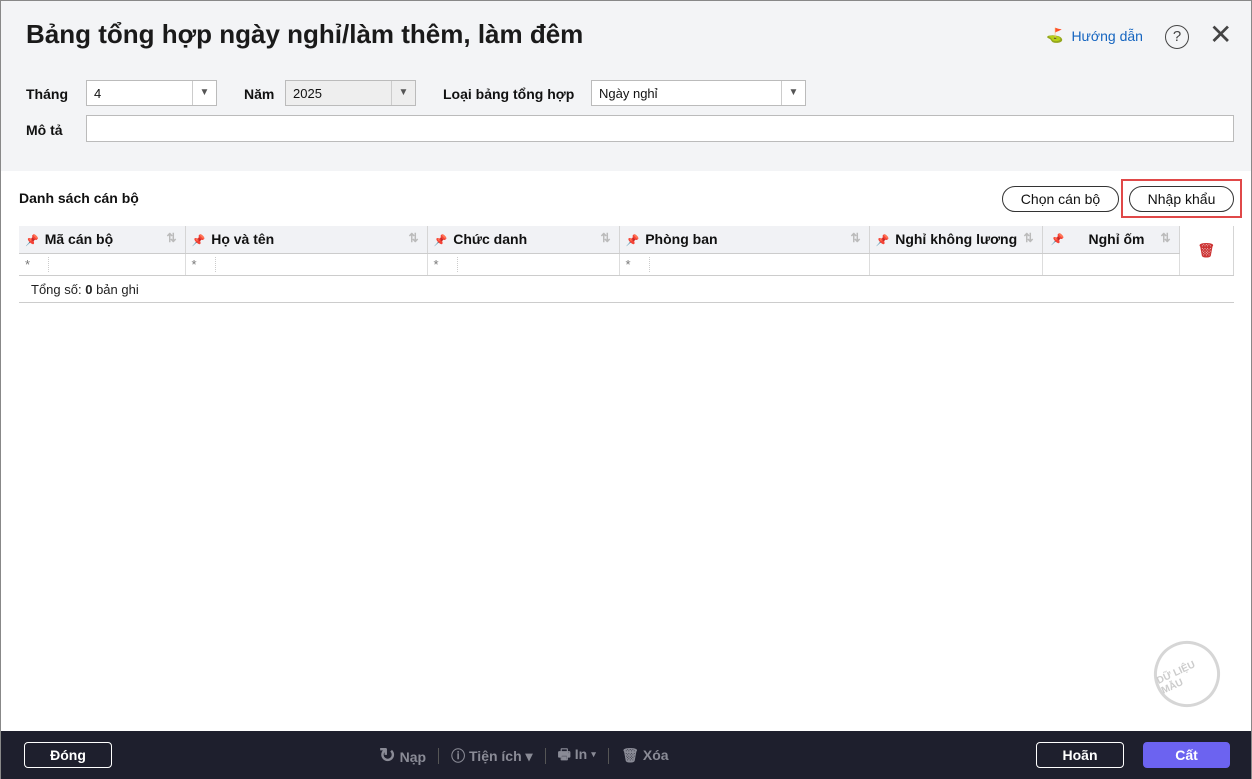 The height and width of the screenshot is (779, 1252). What do you see at coordinates (117, 289) in the screenshot?
I see `total-suffix: bản ghi` at bounding box center [117, 289].